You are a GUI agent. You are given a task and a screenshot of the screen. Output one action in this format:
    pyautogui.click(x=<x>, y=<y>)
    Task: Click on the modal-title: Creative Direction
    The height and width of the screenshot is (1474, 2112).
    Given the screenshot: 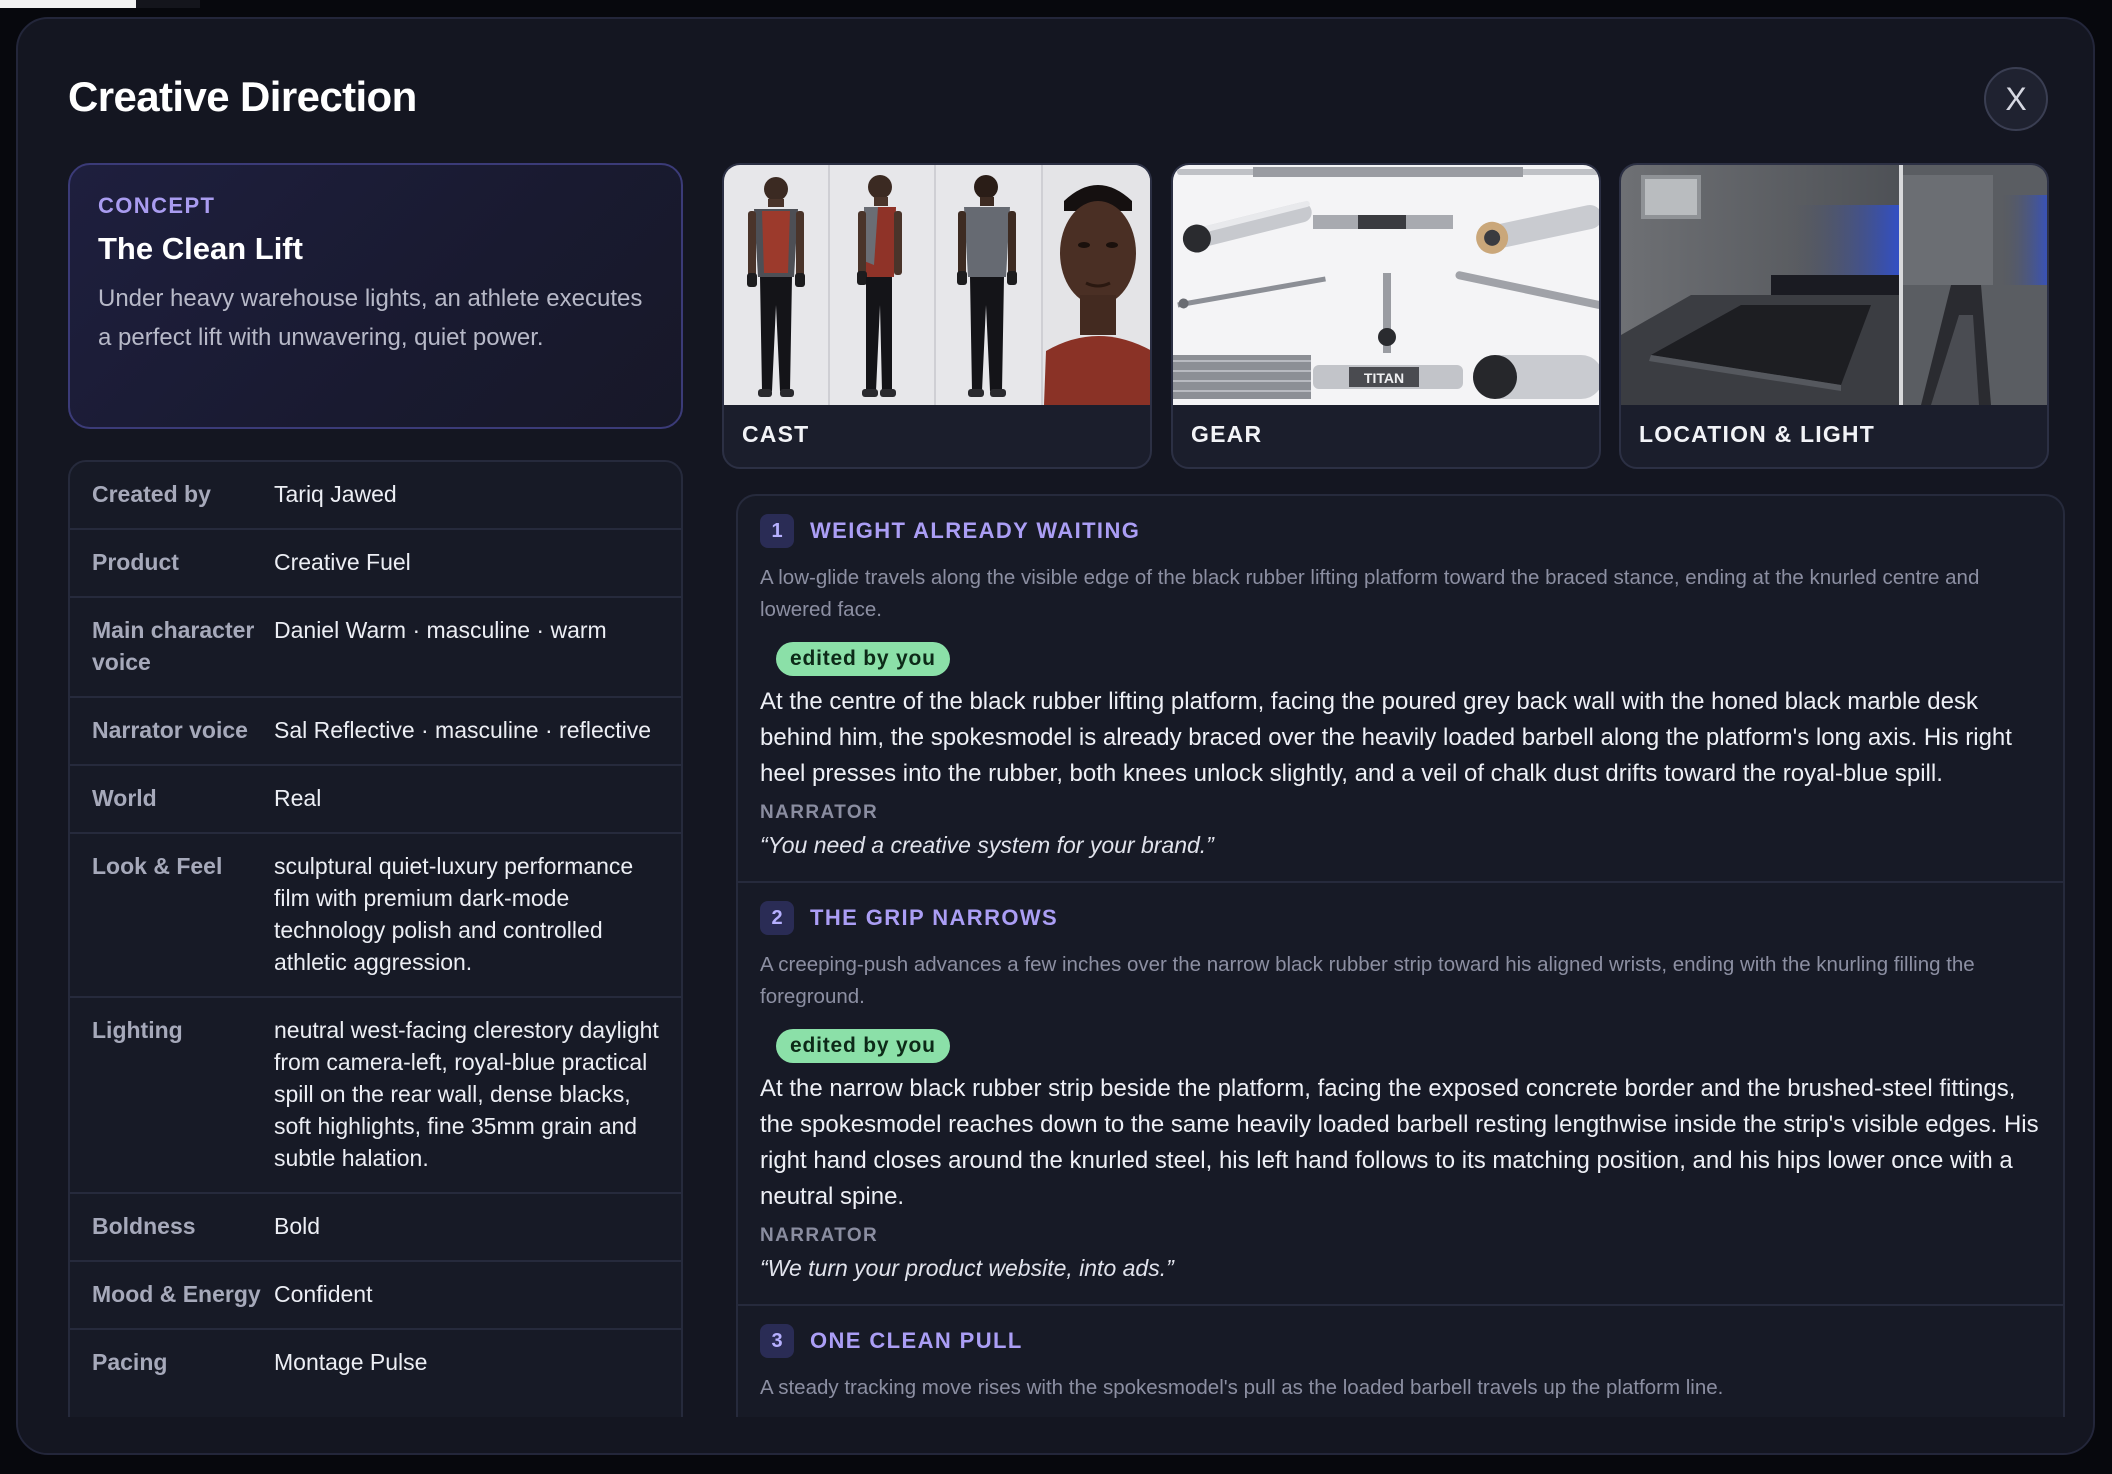 What is the action you would take?
    pyautogui.click(x=242, y=96)
    